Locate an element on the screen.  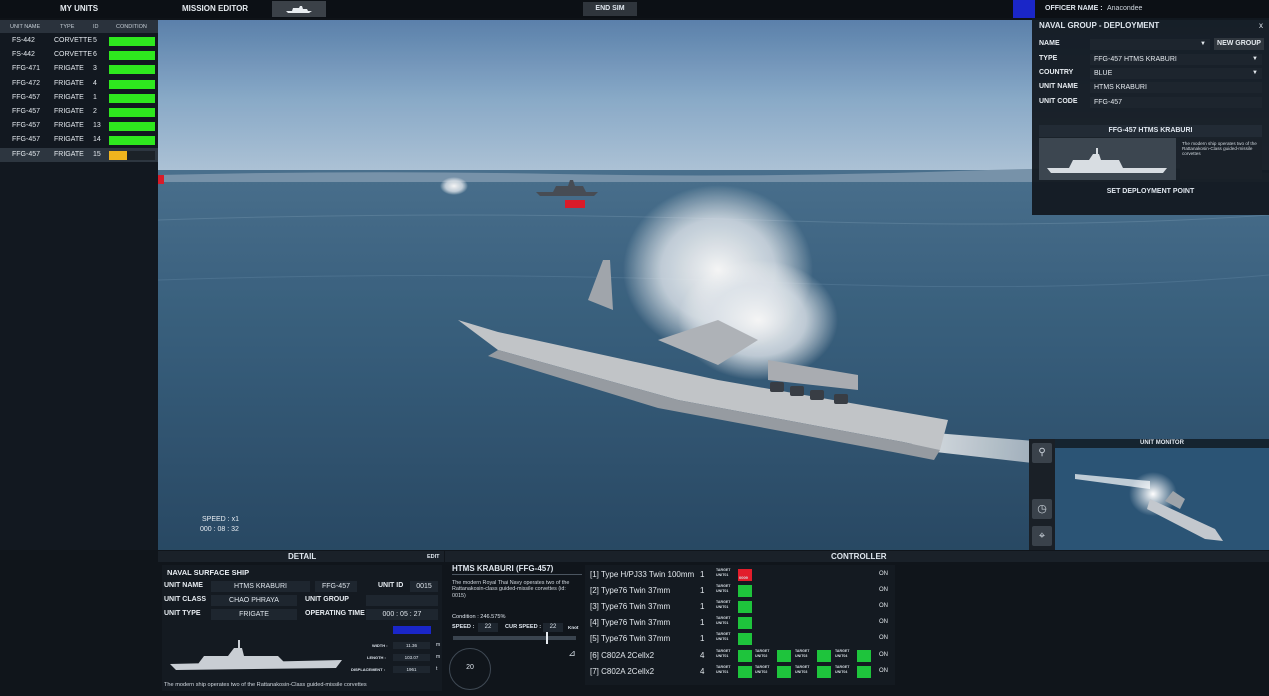
weapon-row: [5] Type76 Twin 37mm 1 TARGET UNIT01 ON is located at coordinates (447, 638).